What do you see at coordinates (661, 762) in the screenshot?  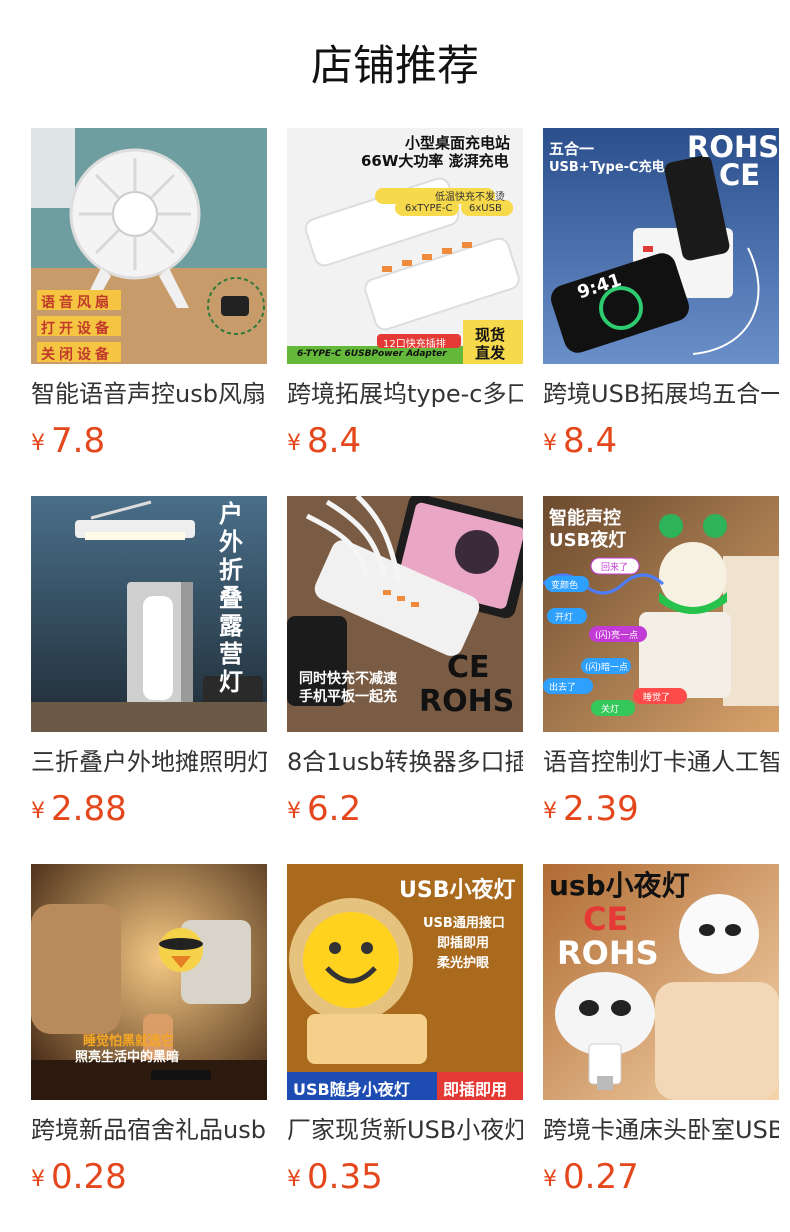 I see `product-name: 语音控制灯卡通人工智` at bounding box center [661, 762].